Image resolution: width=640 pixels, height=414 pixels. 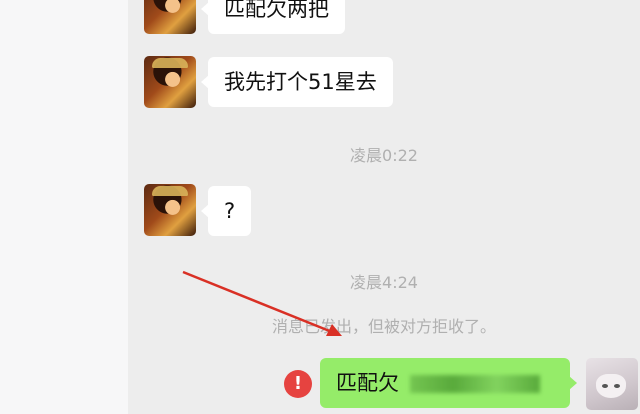 What do you see at coordinates (384, 155) in the screenshot?
I see `timestamp: 凌晨0:22` at bounding box center [384, 155].